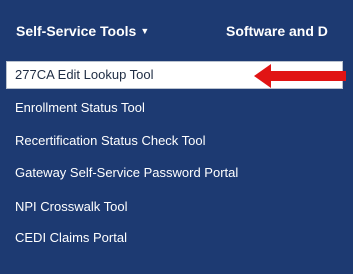  I want to click on self-service-tools-label: Self-Service Tools, so click(76, 31).